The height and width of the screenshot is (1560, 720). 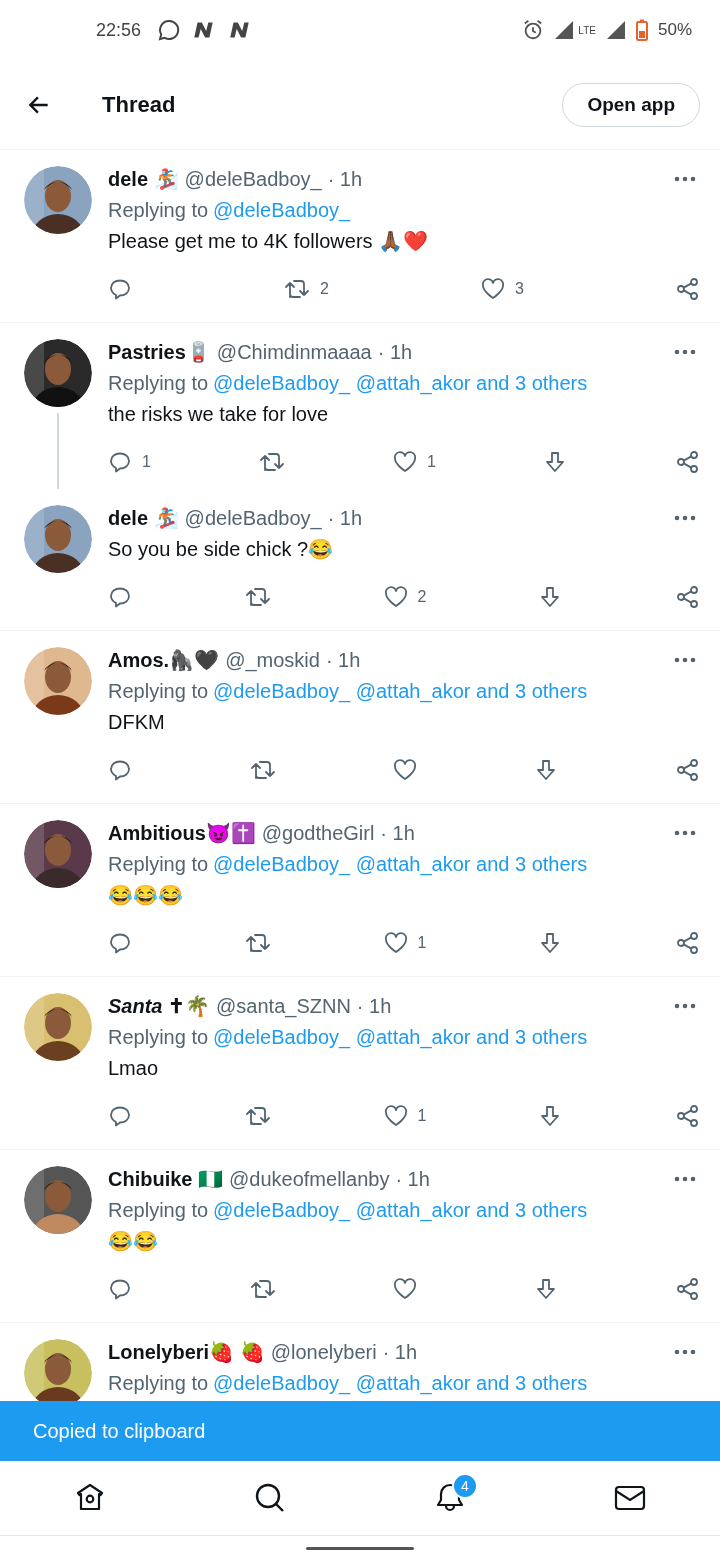 What do you see at coordinates (587, 30) in the screenshot?
I see `network-type: LTE` at bounding box center [587, 30].